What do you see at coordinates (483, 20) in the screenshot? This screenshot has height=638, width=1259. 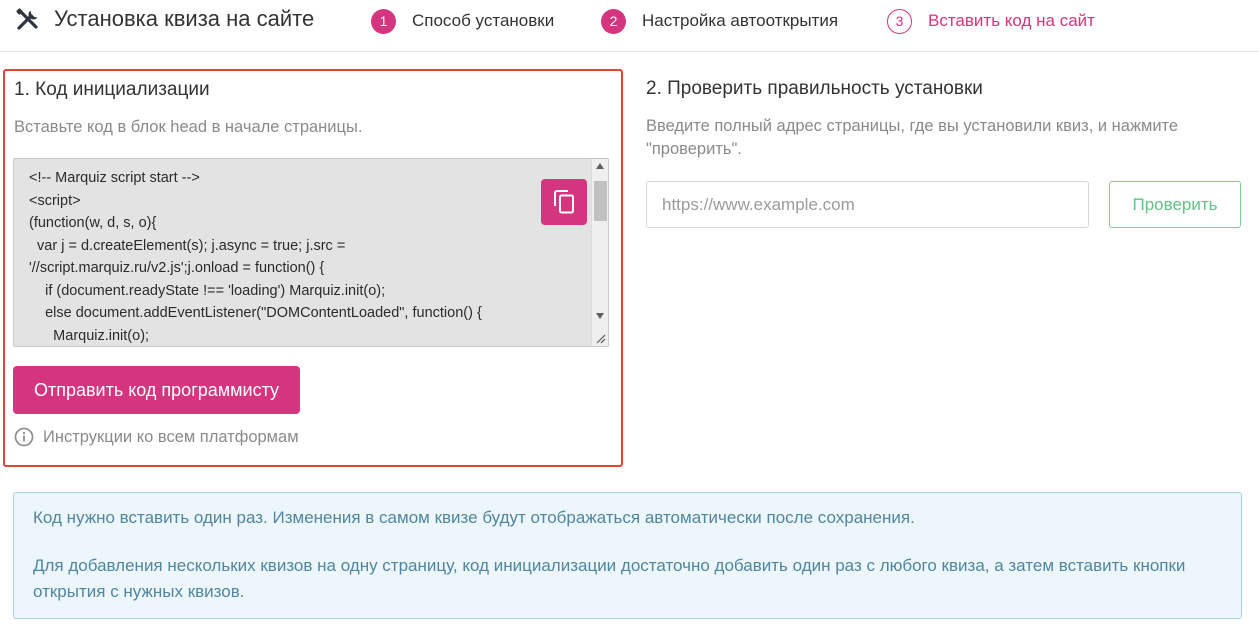 I see `step-label: Способ установки` at bounding box center [483, 20].